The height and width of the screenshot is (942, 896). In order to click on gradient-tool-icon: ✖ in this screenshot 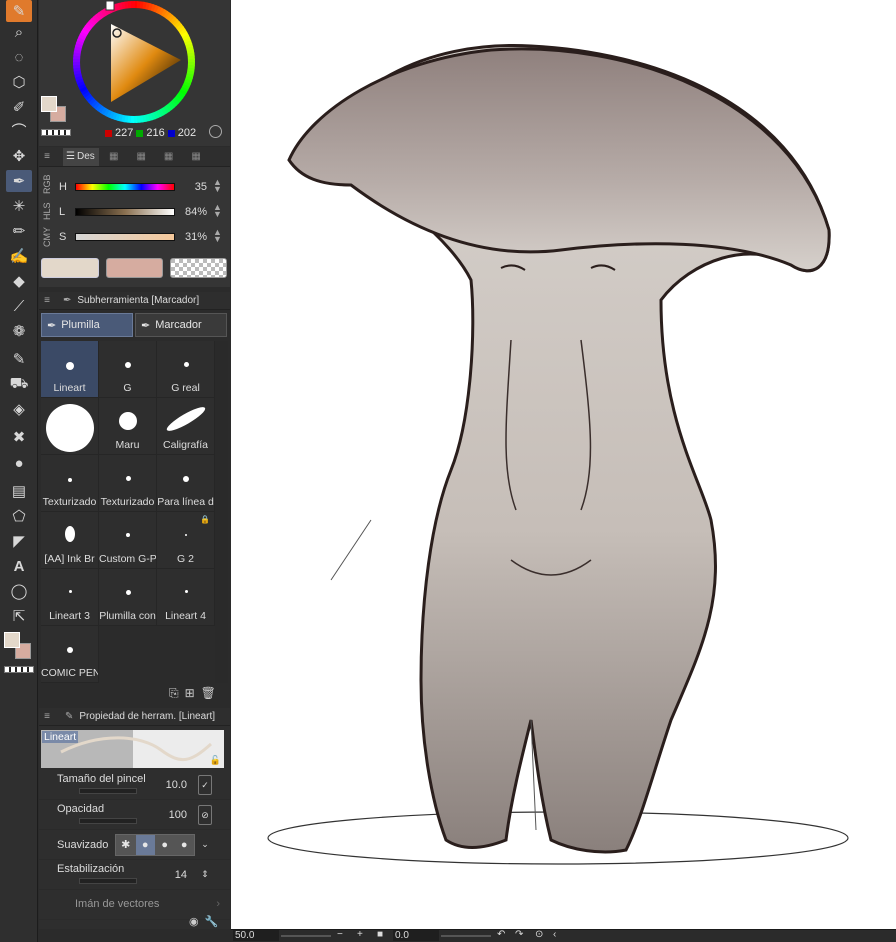, I will do `click(19, 437)`.